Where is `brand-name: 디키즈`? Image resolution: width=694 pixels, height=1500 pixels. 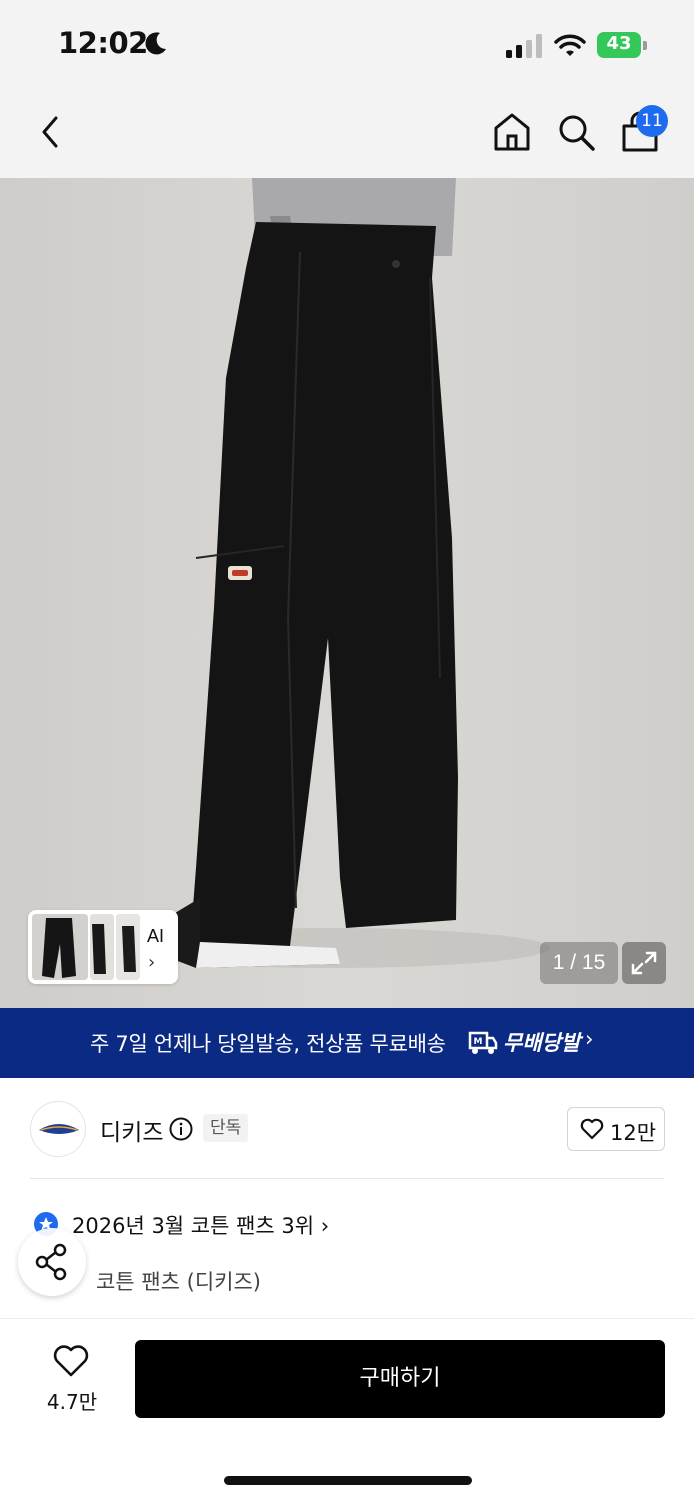 brand-name: 디키즈 is located at coordinates (131, 1130).